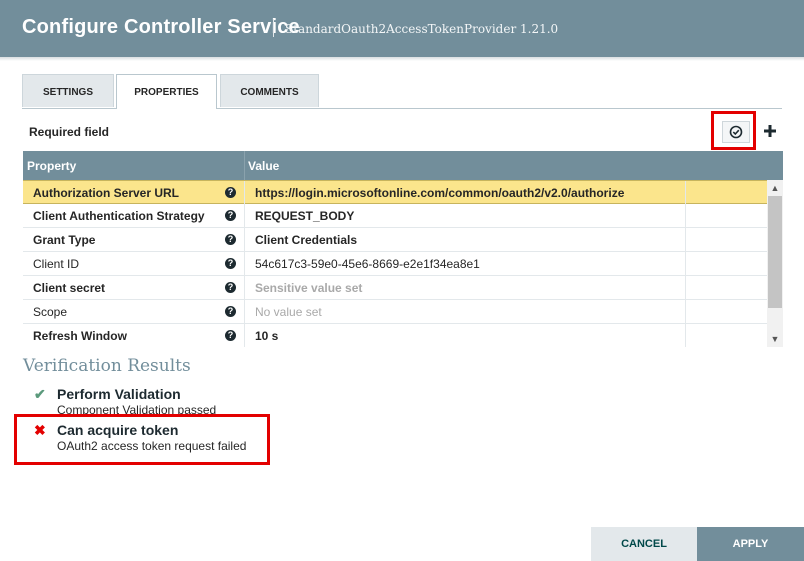  Describe the element at coordinates (422, 29) in the screenshot. I see `dialog-subtitle: StandardOauth2AccessTokenProvider 1.21.0` at that location.